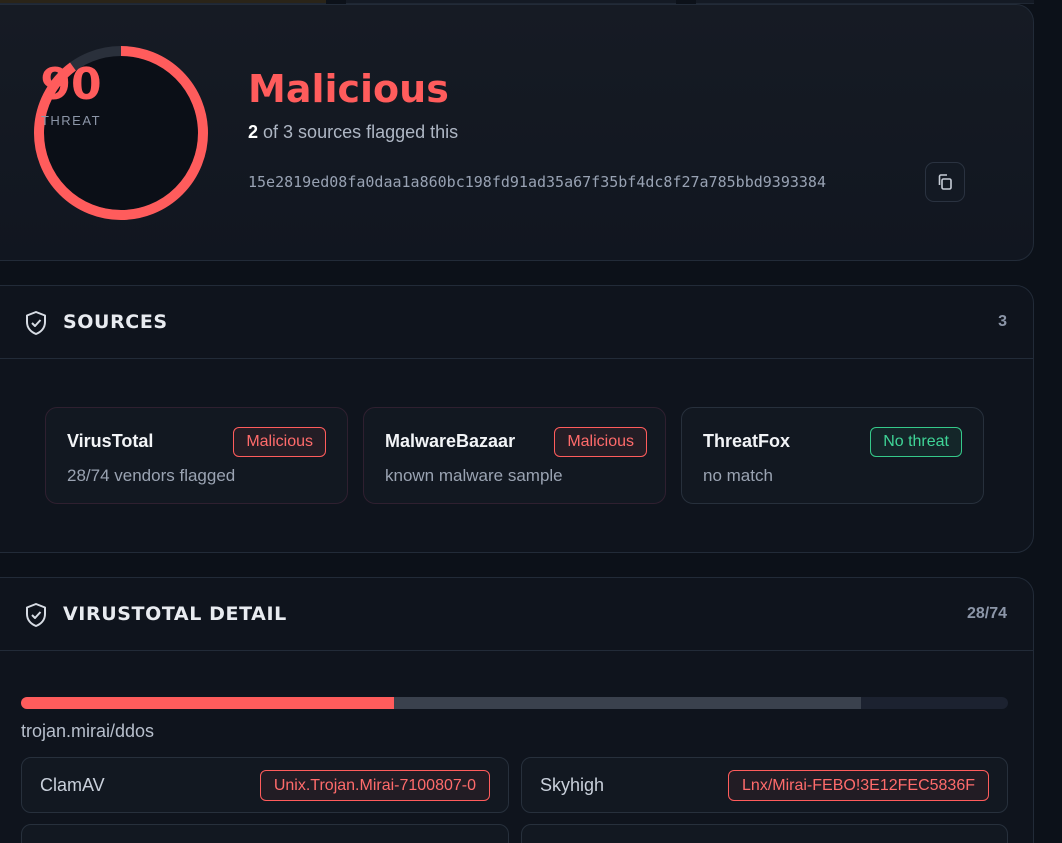 This screenshot has width=1062, height=843. Describe the element at coordinates (71, 120) in the screenshot. I see `threat-score-label: THREAT` at that location.